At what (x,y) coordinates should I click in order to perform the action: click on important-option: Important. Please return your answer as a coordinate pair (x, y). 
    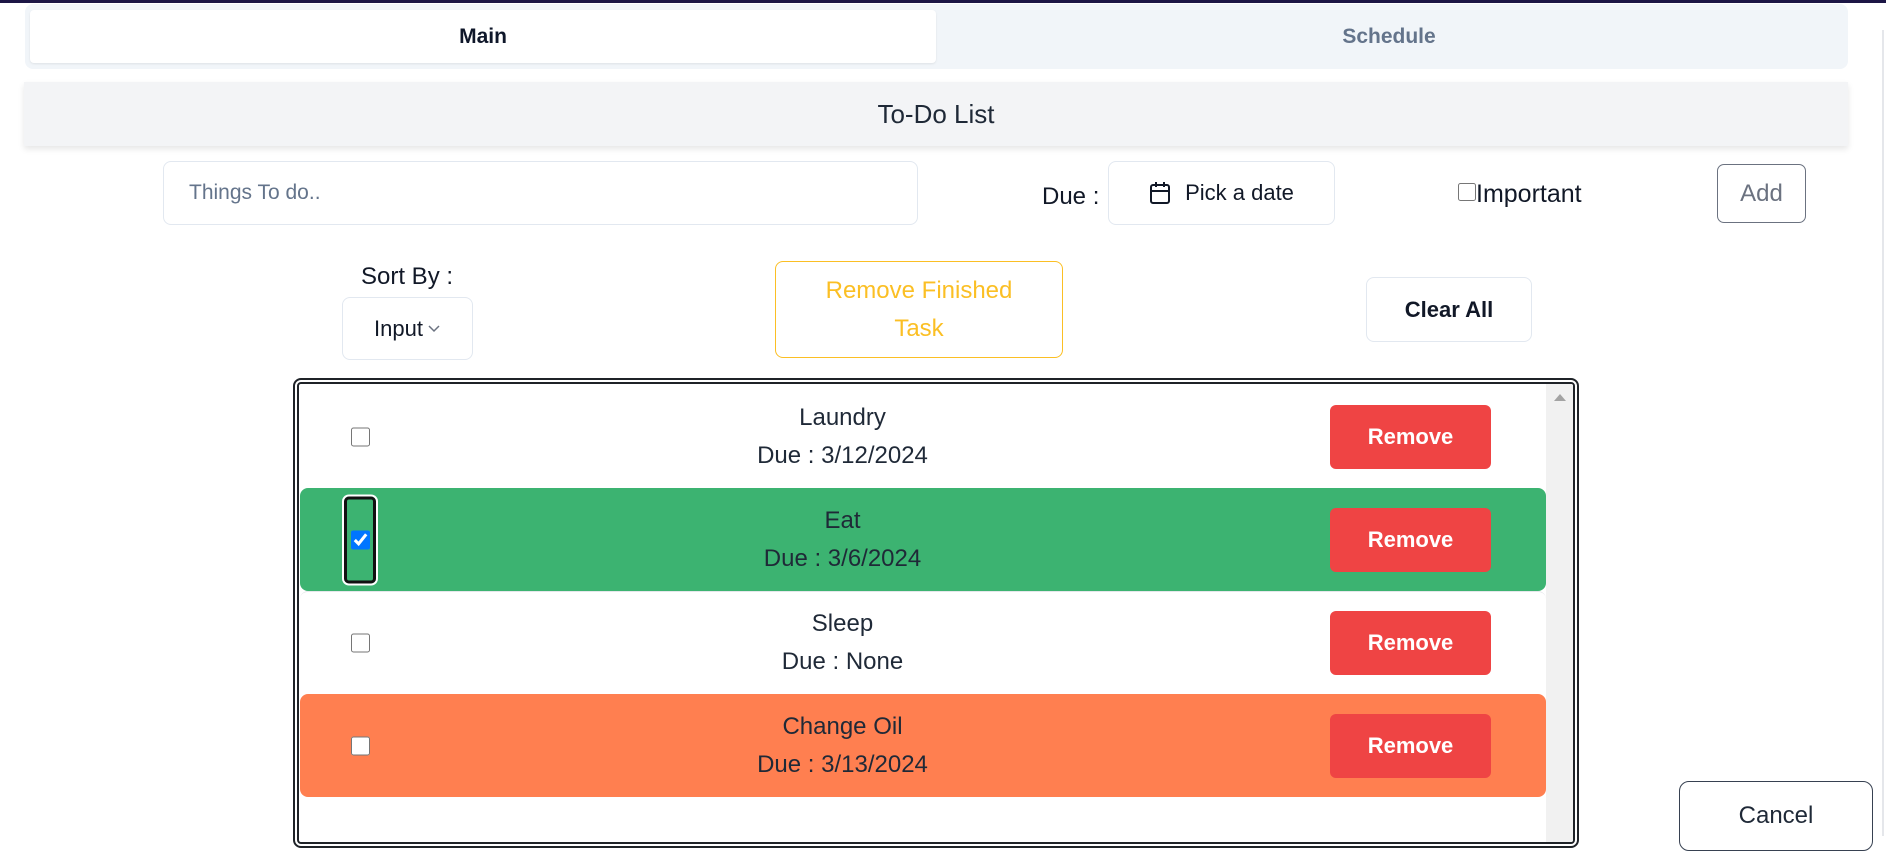
    Looking at the image, I should click on (1520, 194).